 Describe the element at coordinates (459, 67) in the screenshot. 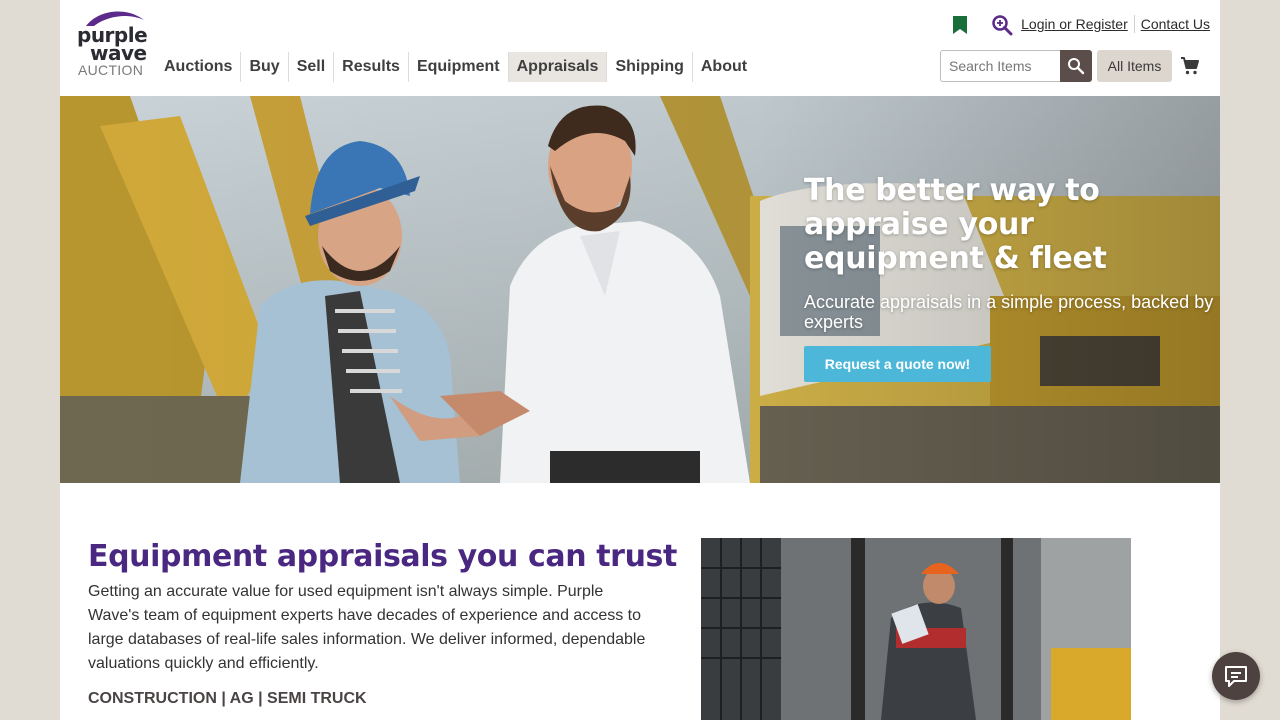

I see `nav-item-equipment: Equipment` at that location.